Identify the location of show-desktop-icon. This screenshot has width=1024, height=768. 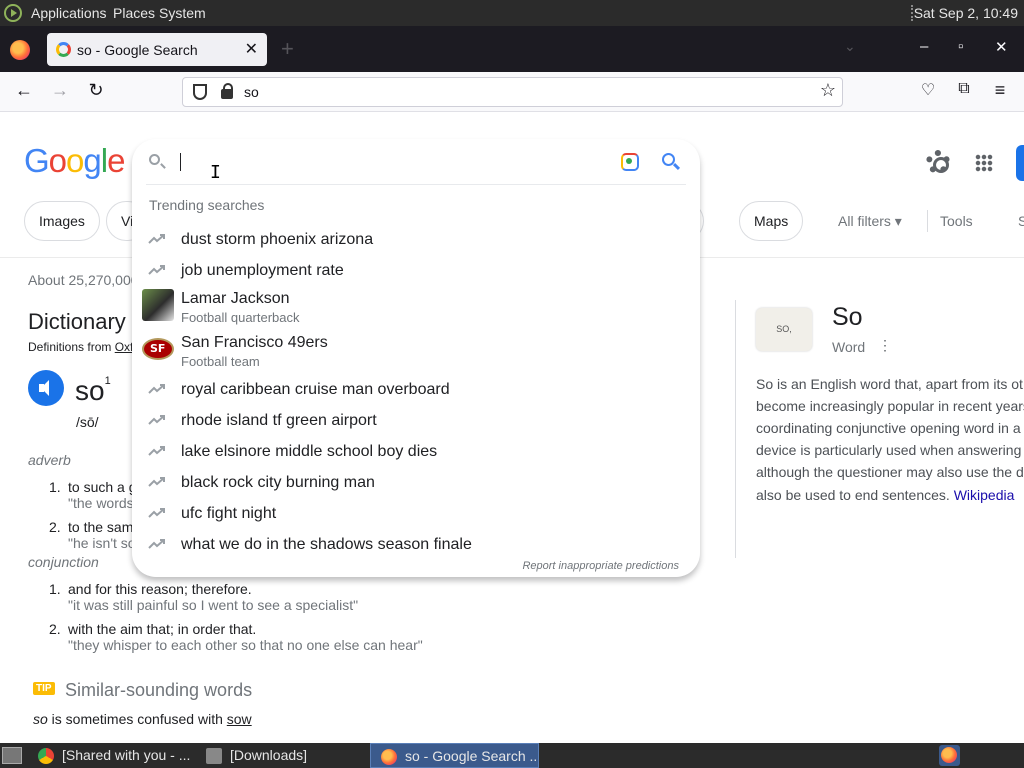
(12, 755).